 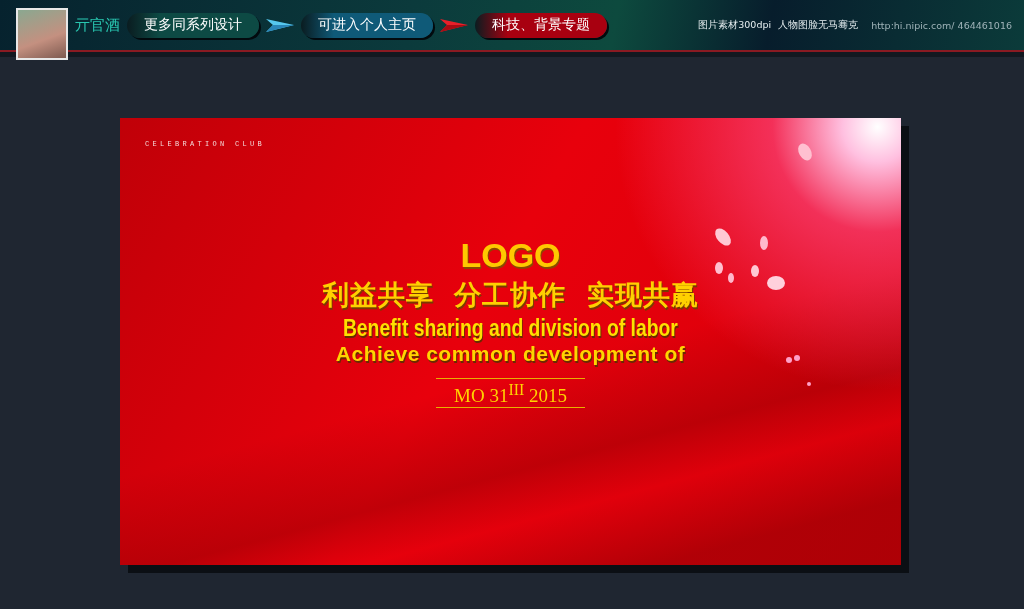 I want to click on headline: 利益共享 分工协作 实现共赢, so click(x=510, y=295).